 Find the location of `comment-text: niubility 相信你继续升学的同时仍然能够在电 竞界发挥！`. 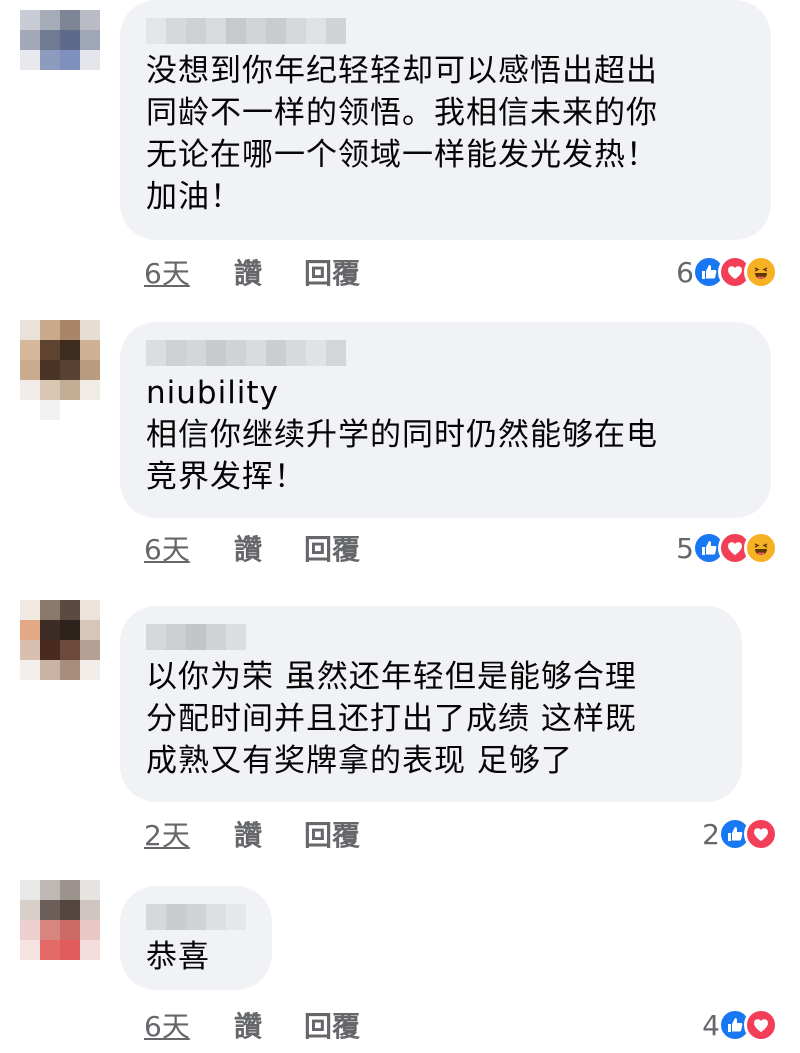

comment-text: niubility 相信你继续升学的同时仍然能够在电 竞界发挥！ is located at coordinates (402, 435).